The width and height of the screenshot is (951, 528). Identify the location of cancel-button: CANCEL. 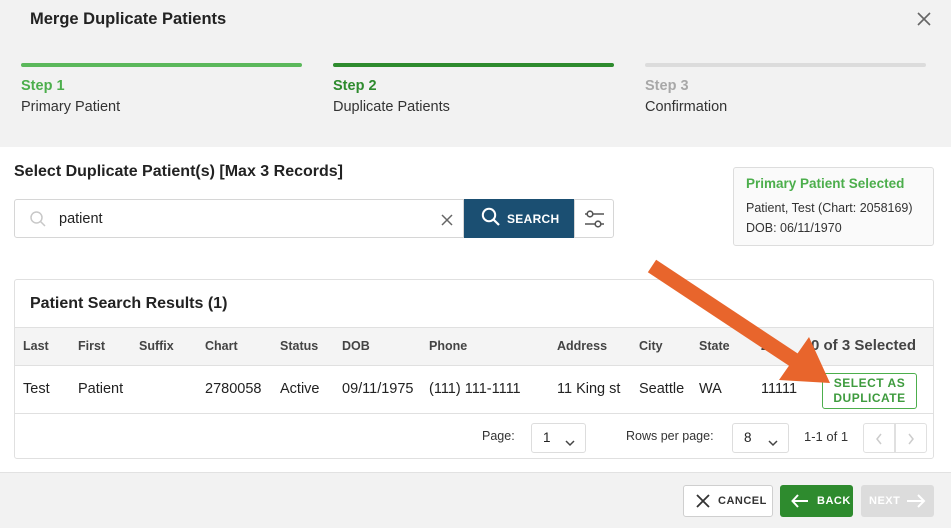
(728, 501).